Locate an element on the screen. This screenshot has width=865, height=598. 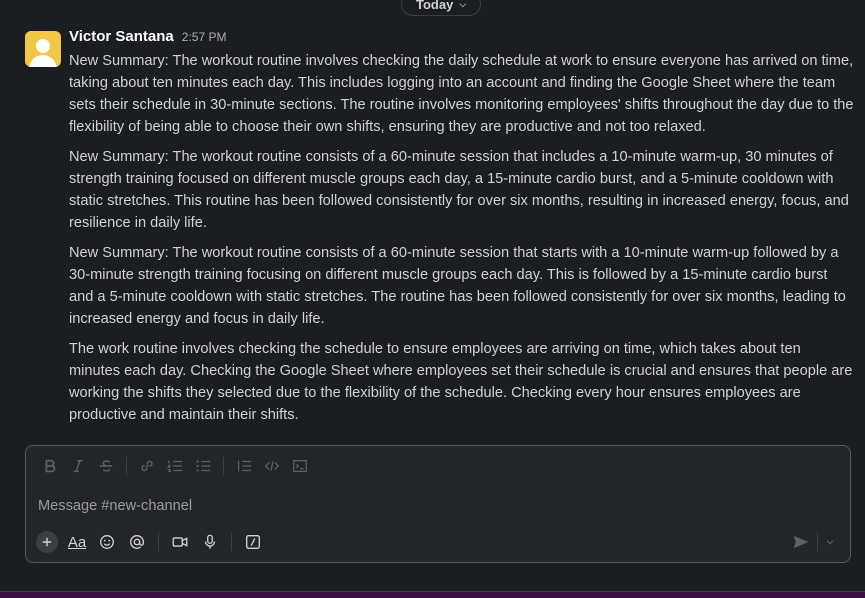
emoji-icon is located at coordinates (107, 542).